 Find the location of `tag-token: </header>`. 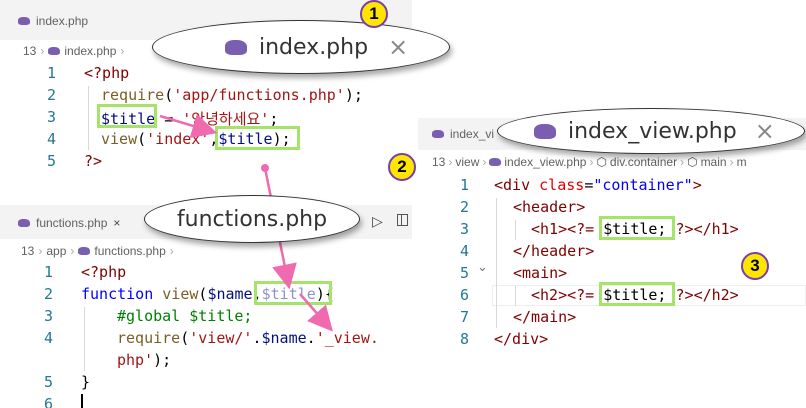

tag-token: </header> is located at coordinates (554, 251).